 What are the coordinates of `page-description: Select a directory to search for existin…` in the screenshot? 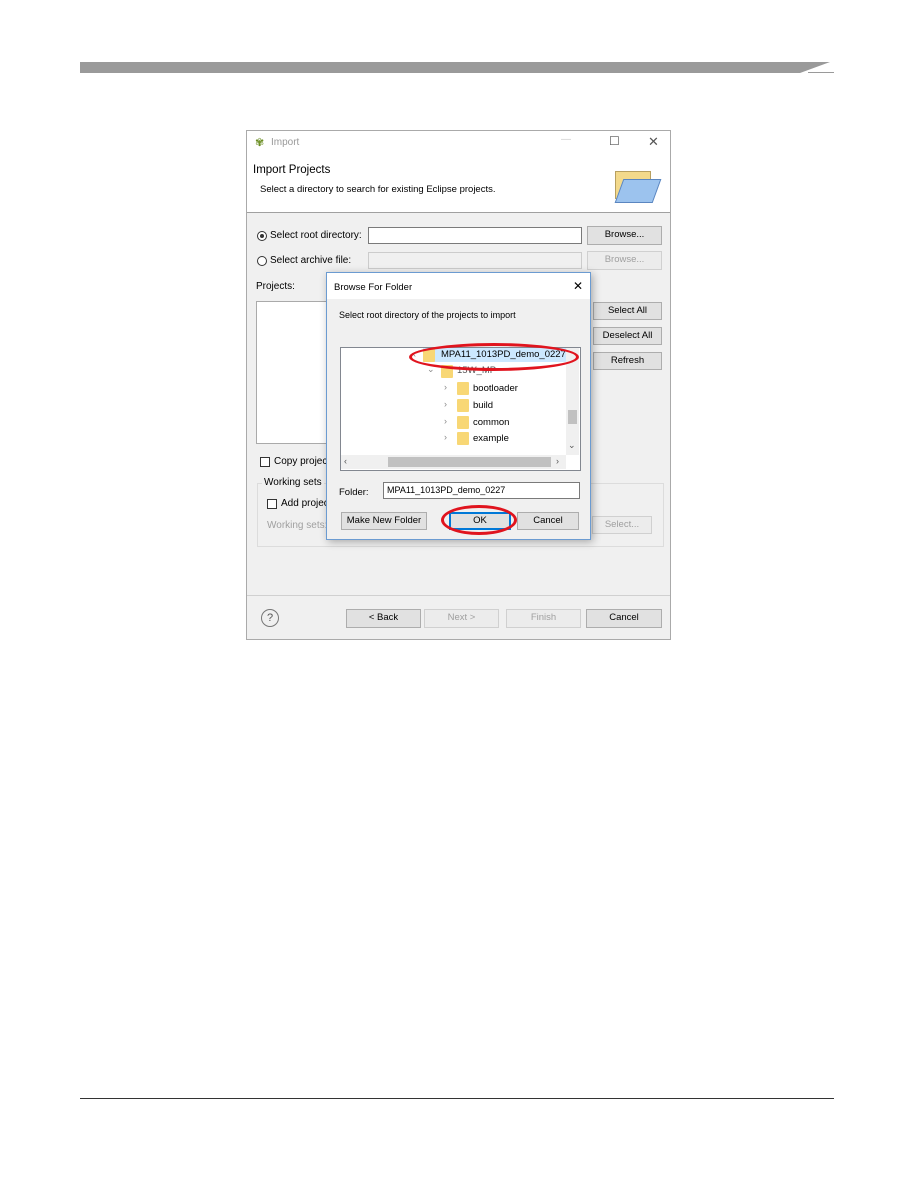 It's located at (378, 189).